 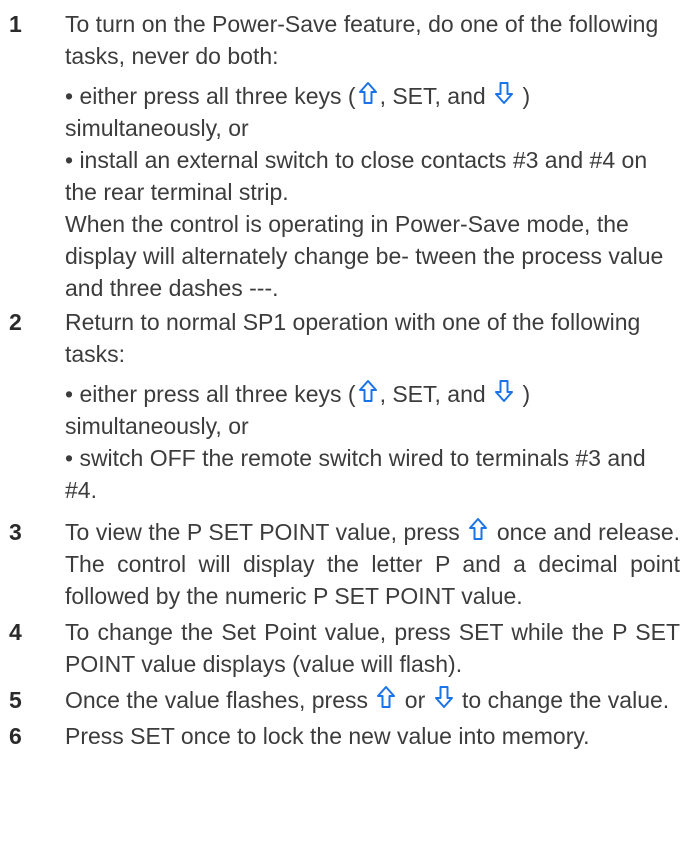 What do you see at coordinates (15, 700) in the screenshot?
I see `step-number: 5` at bounding box center [15, 700].